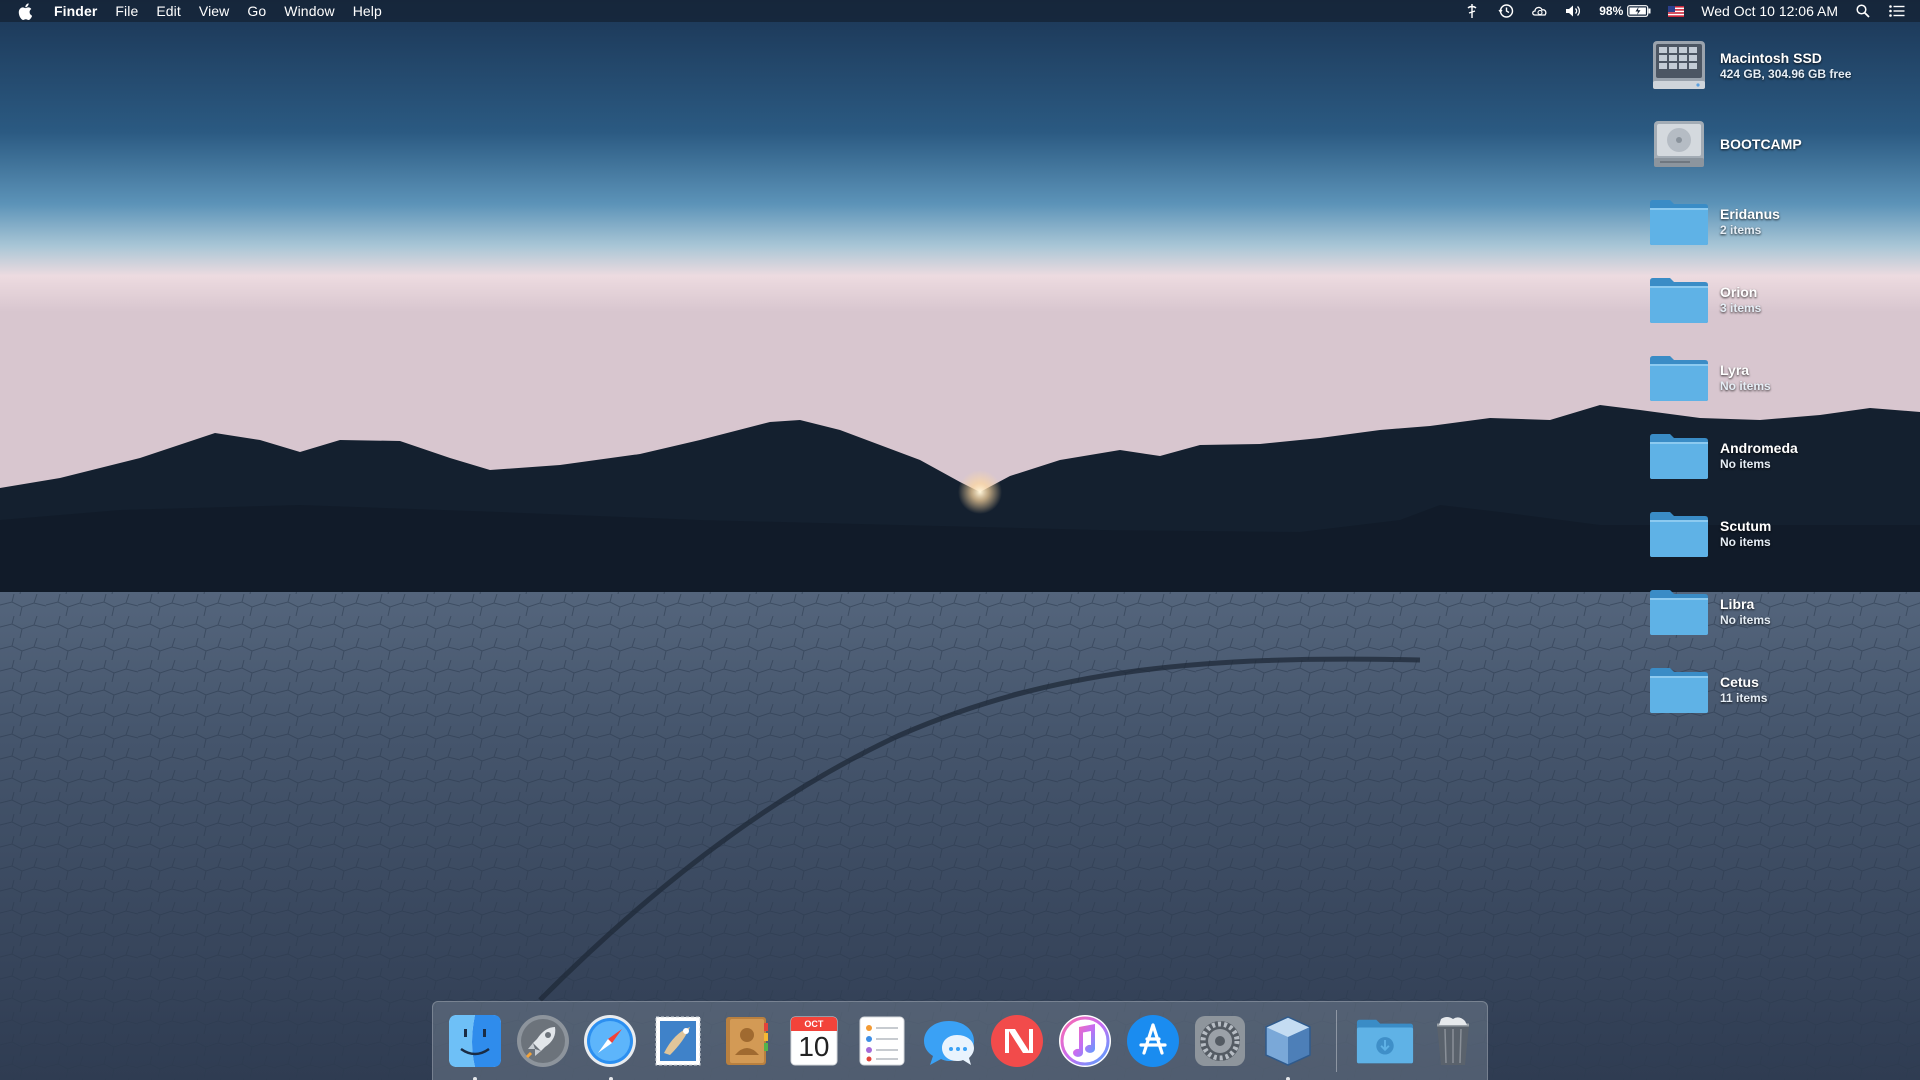 This screenshot has height=1080, width=1920. I want to click on desktop-item-name: Libra, so click(1737, 604).